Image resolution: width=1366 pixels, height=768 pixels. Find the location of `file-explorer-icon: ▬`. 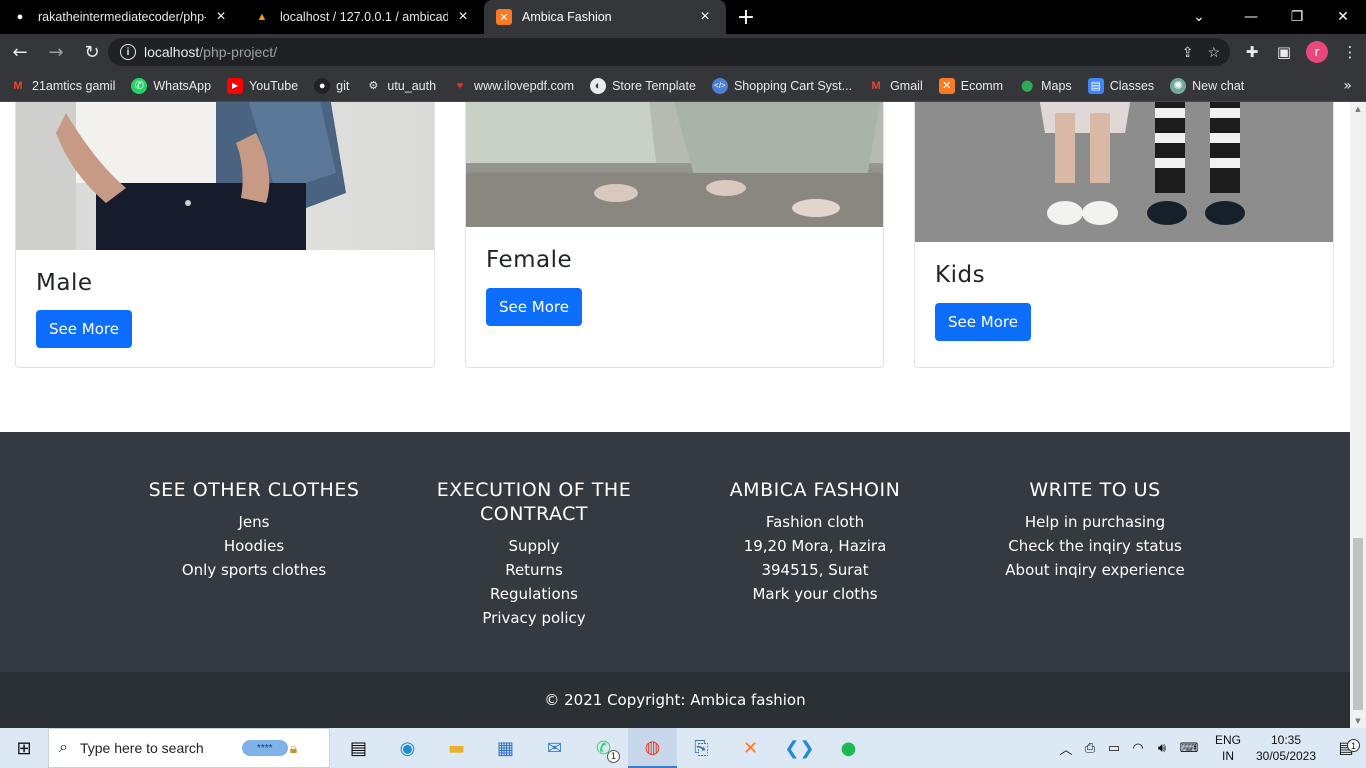

file-explorer-icon: ▬ is located at coordinates (456, 748).